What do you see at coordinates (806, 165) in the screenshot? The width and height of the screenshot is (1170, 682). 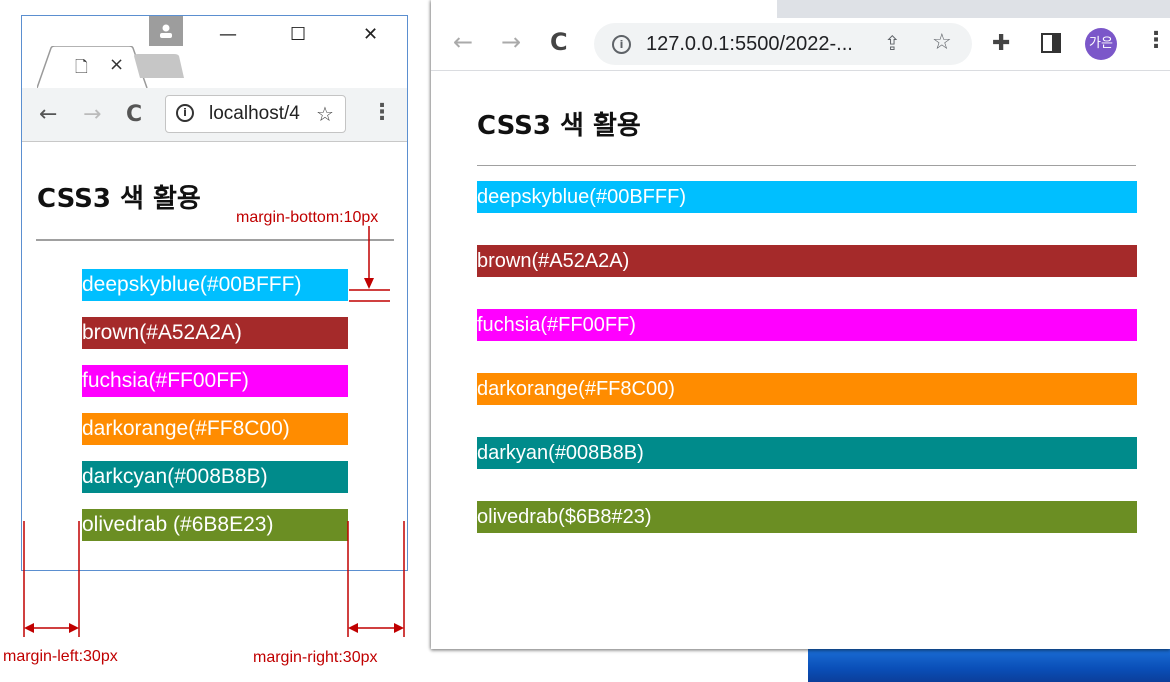 I see `heading-divider` at bounding box center [806, 165].